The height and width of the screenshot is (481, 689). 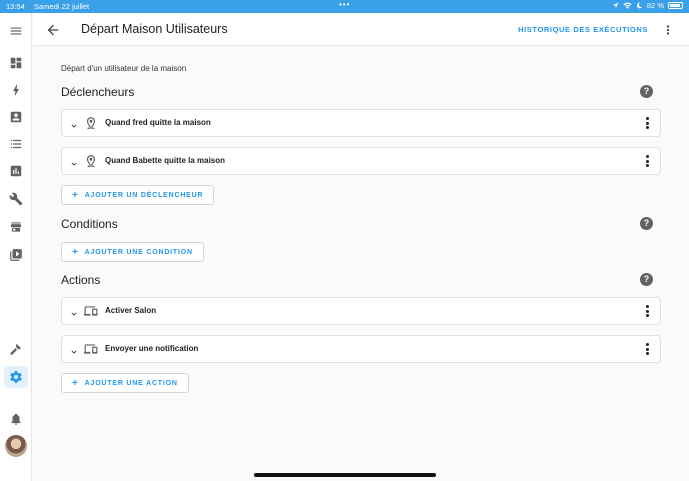 I want to click on actions-heading: Actions, so click(x=81, y=280).